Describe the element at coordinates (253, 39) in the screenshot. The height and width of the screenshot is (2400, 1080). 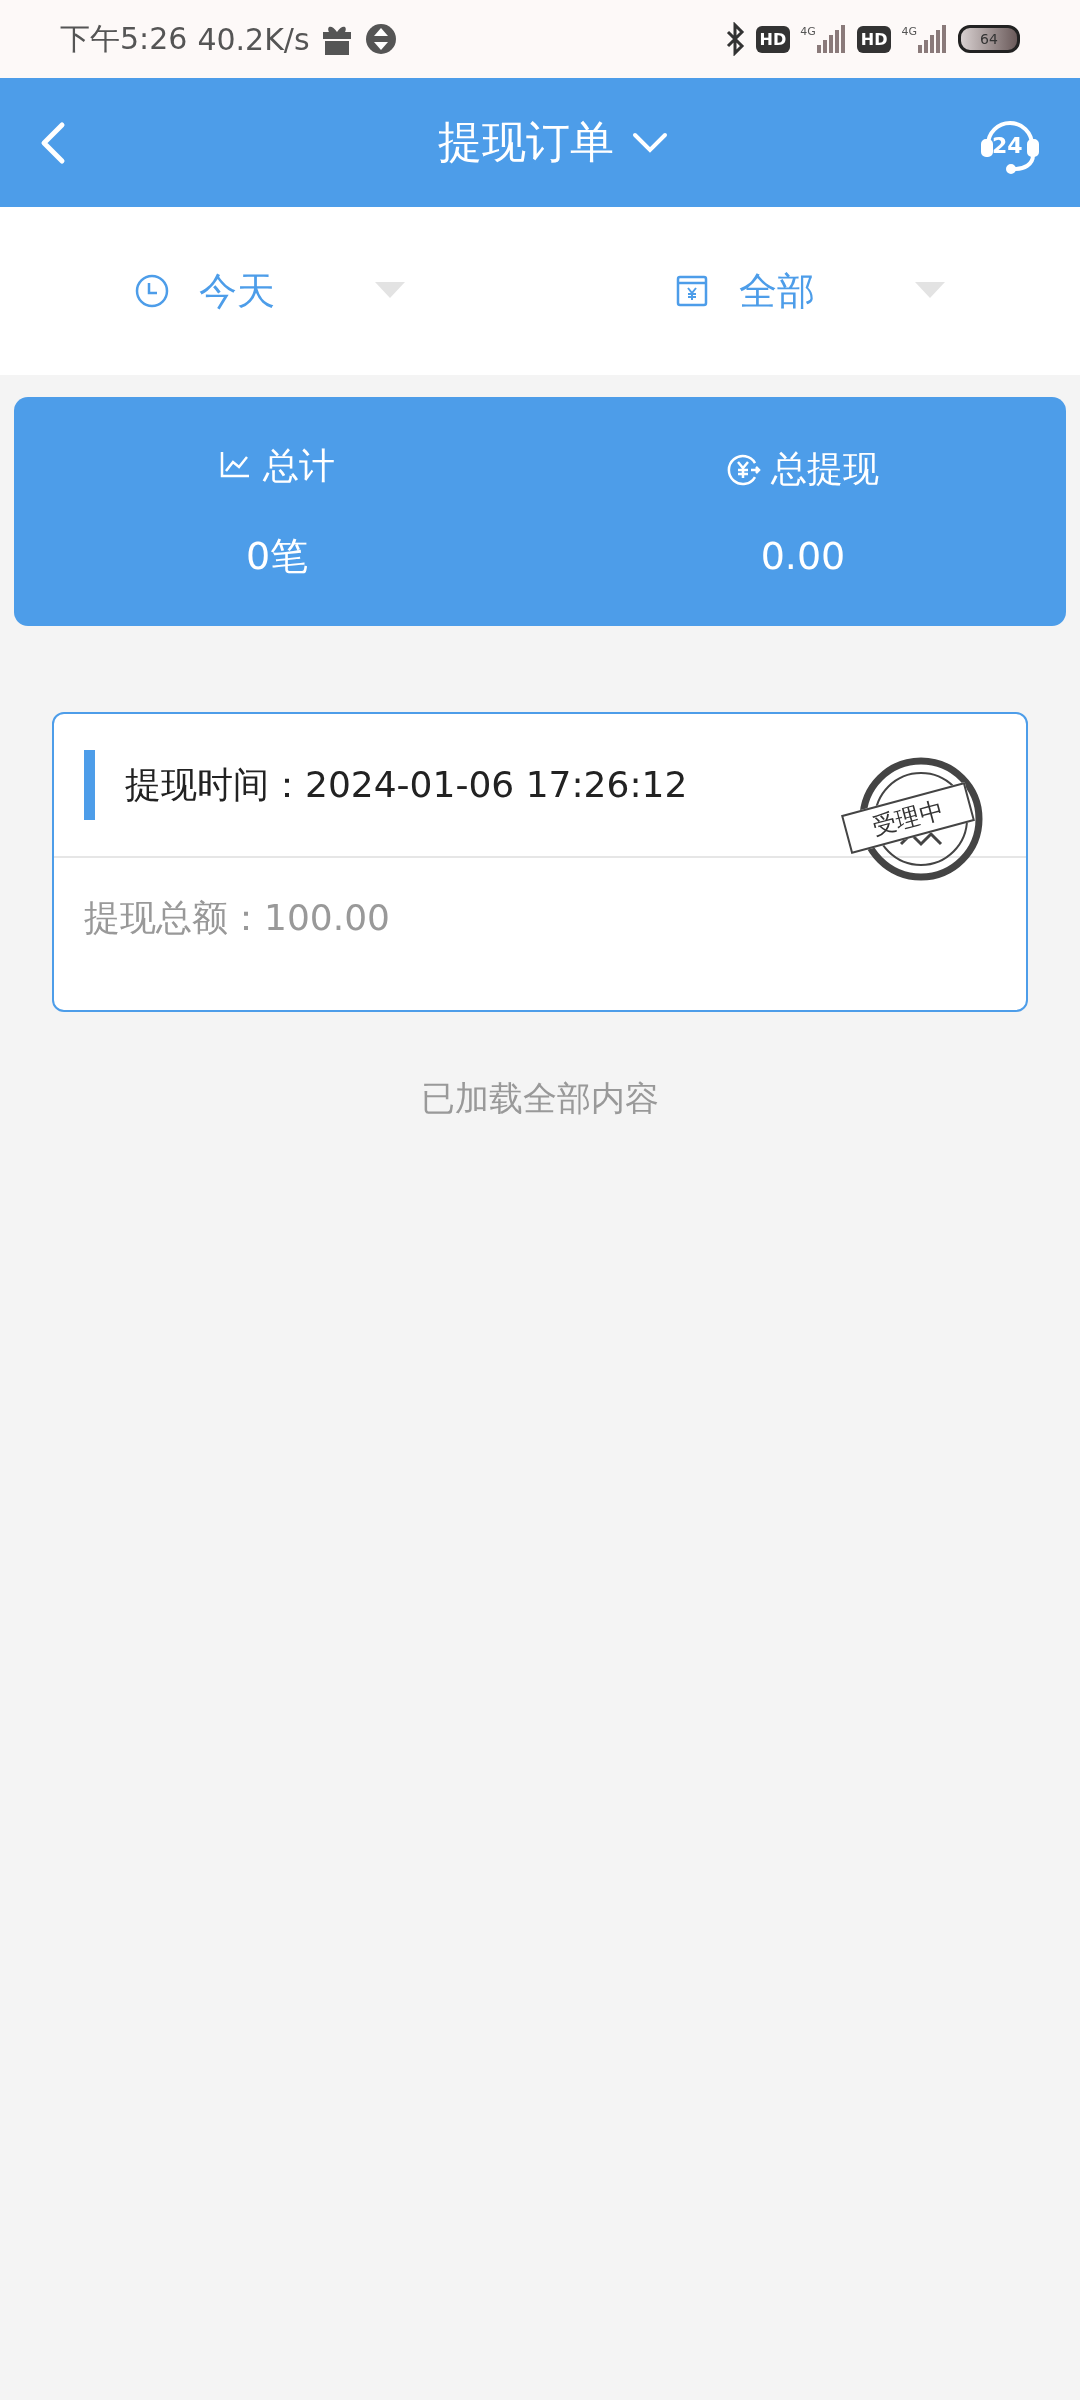
I see `network-speed: 40.2K/s` at that location.